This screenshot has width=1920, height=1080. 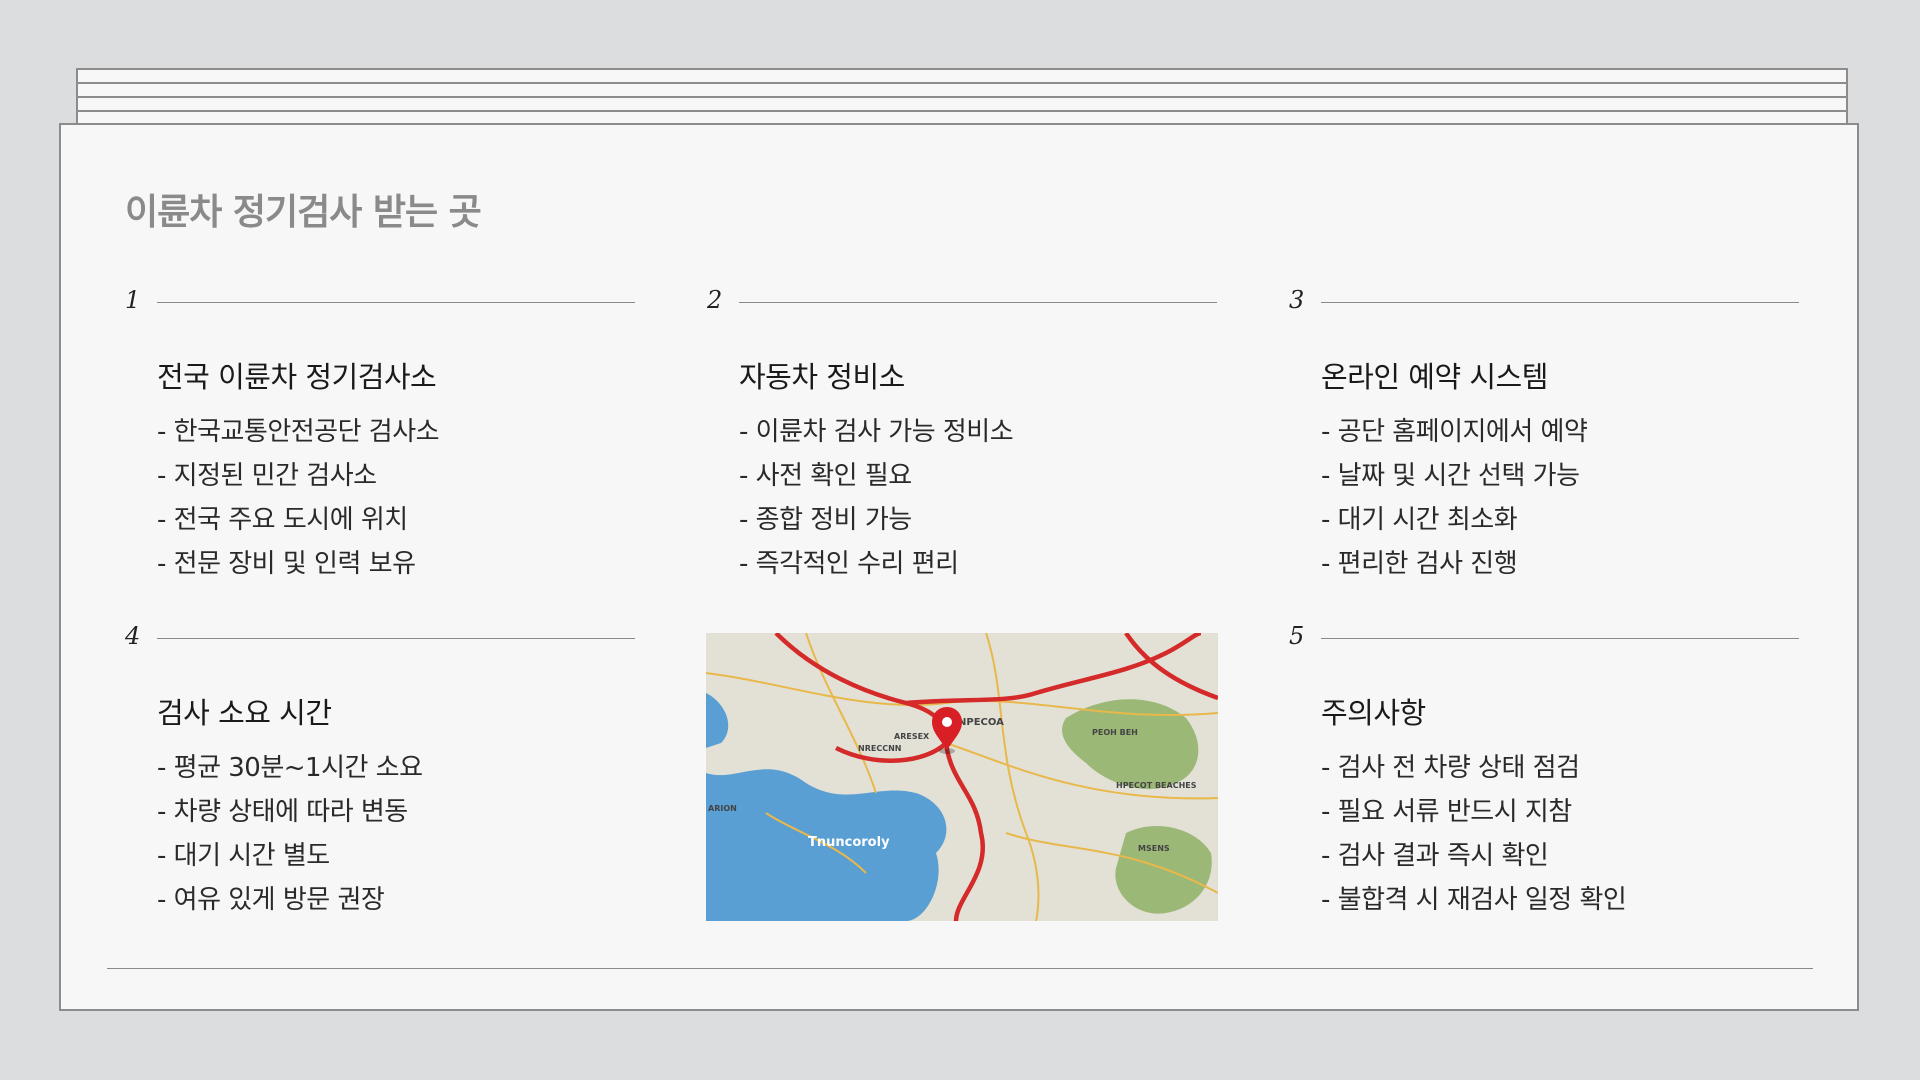 I want to click on section-title: 자동차 정비소, so click(x=822, y=377).